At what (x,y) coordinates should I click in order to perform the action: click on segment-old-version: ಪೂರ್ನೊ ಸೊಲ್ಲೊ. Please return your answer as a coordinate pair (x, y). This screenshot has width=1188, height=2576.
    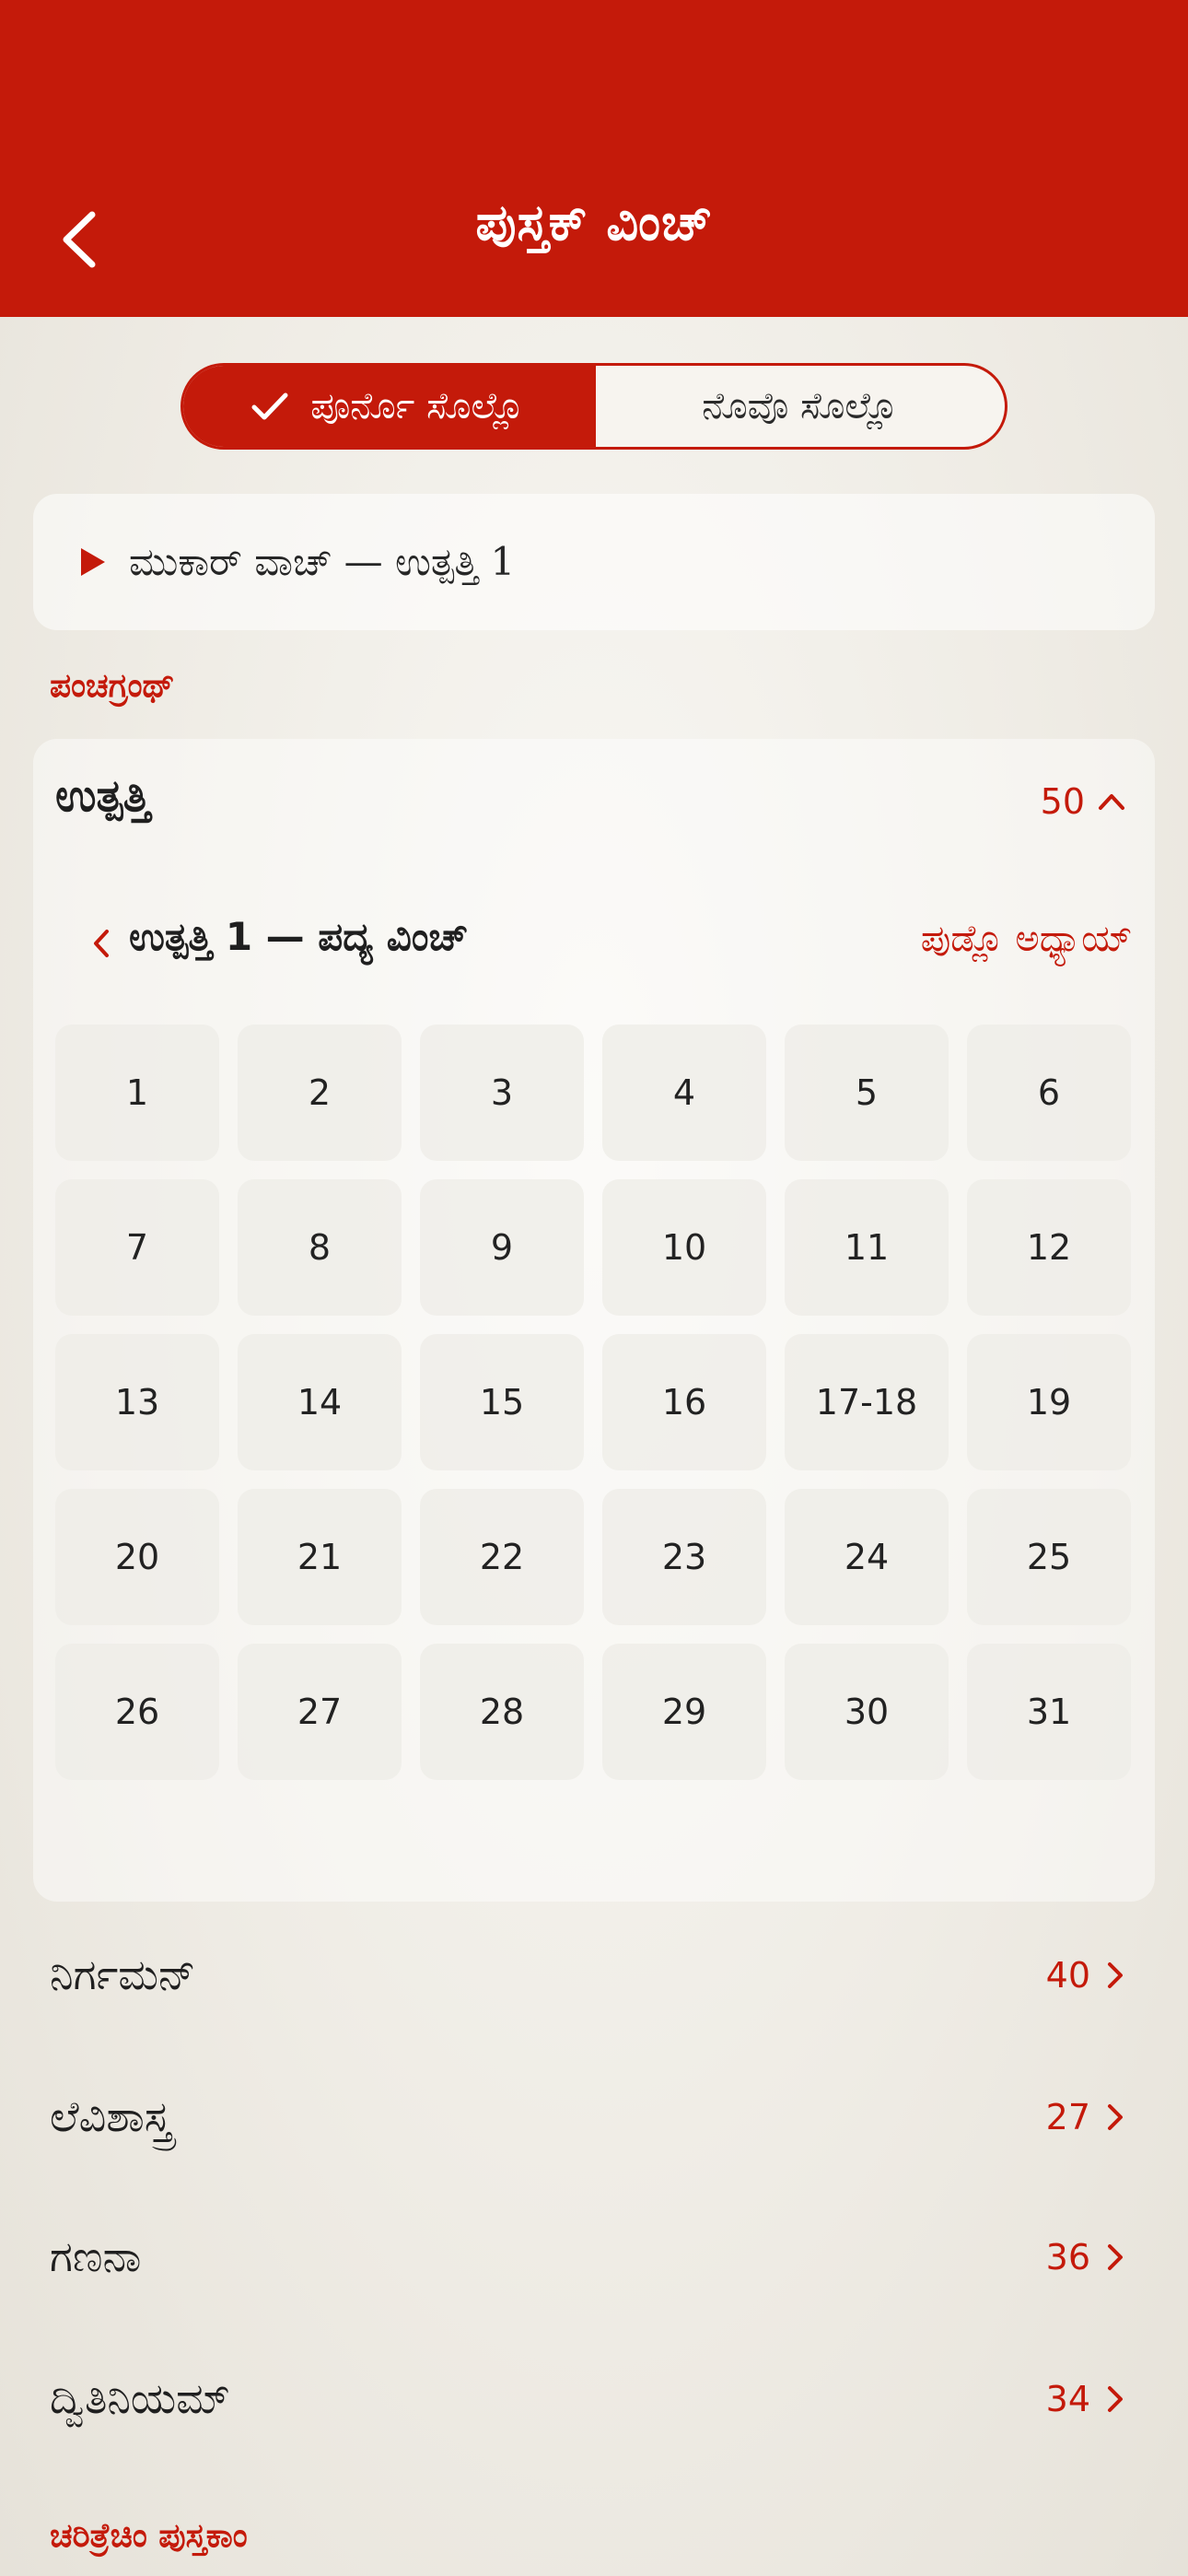
    Looking at the image, I should click on (388, 406).